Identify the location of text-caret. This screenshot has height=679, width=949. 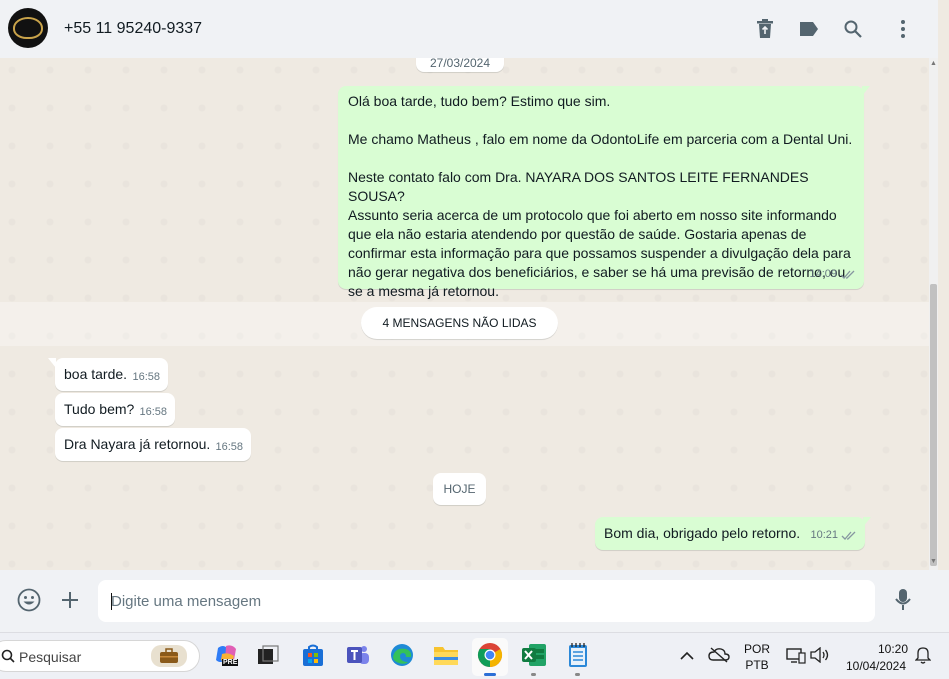
(111, 601).